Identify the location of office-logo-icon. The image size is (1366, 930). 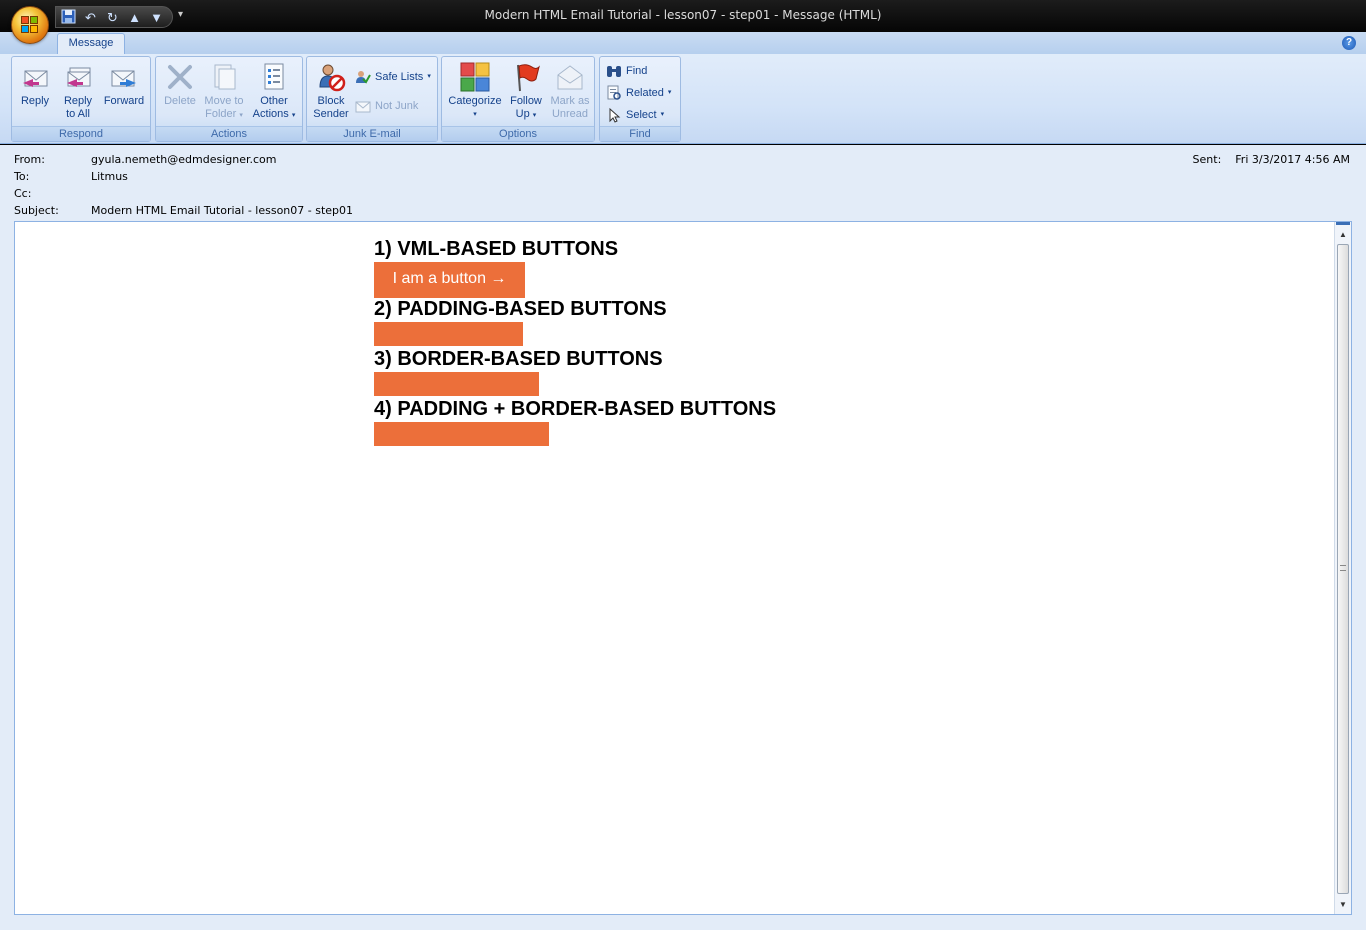
(30, 25).